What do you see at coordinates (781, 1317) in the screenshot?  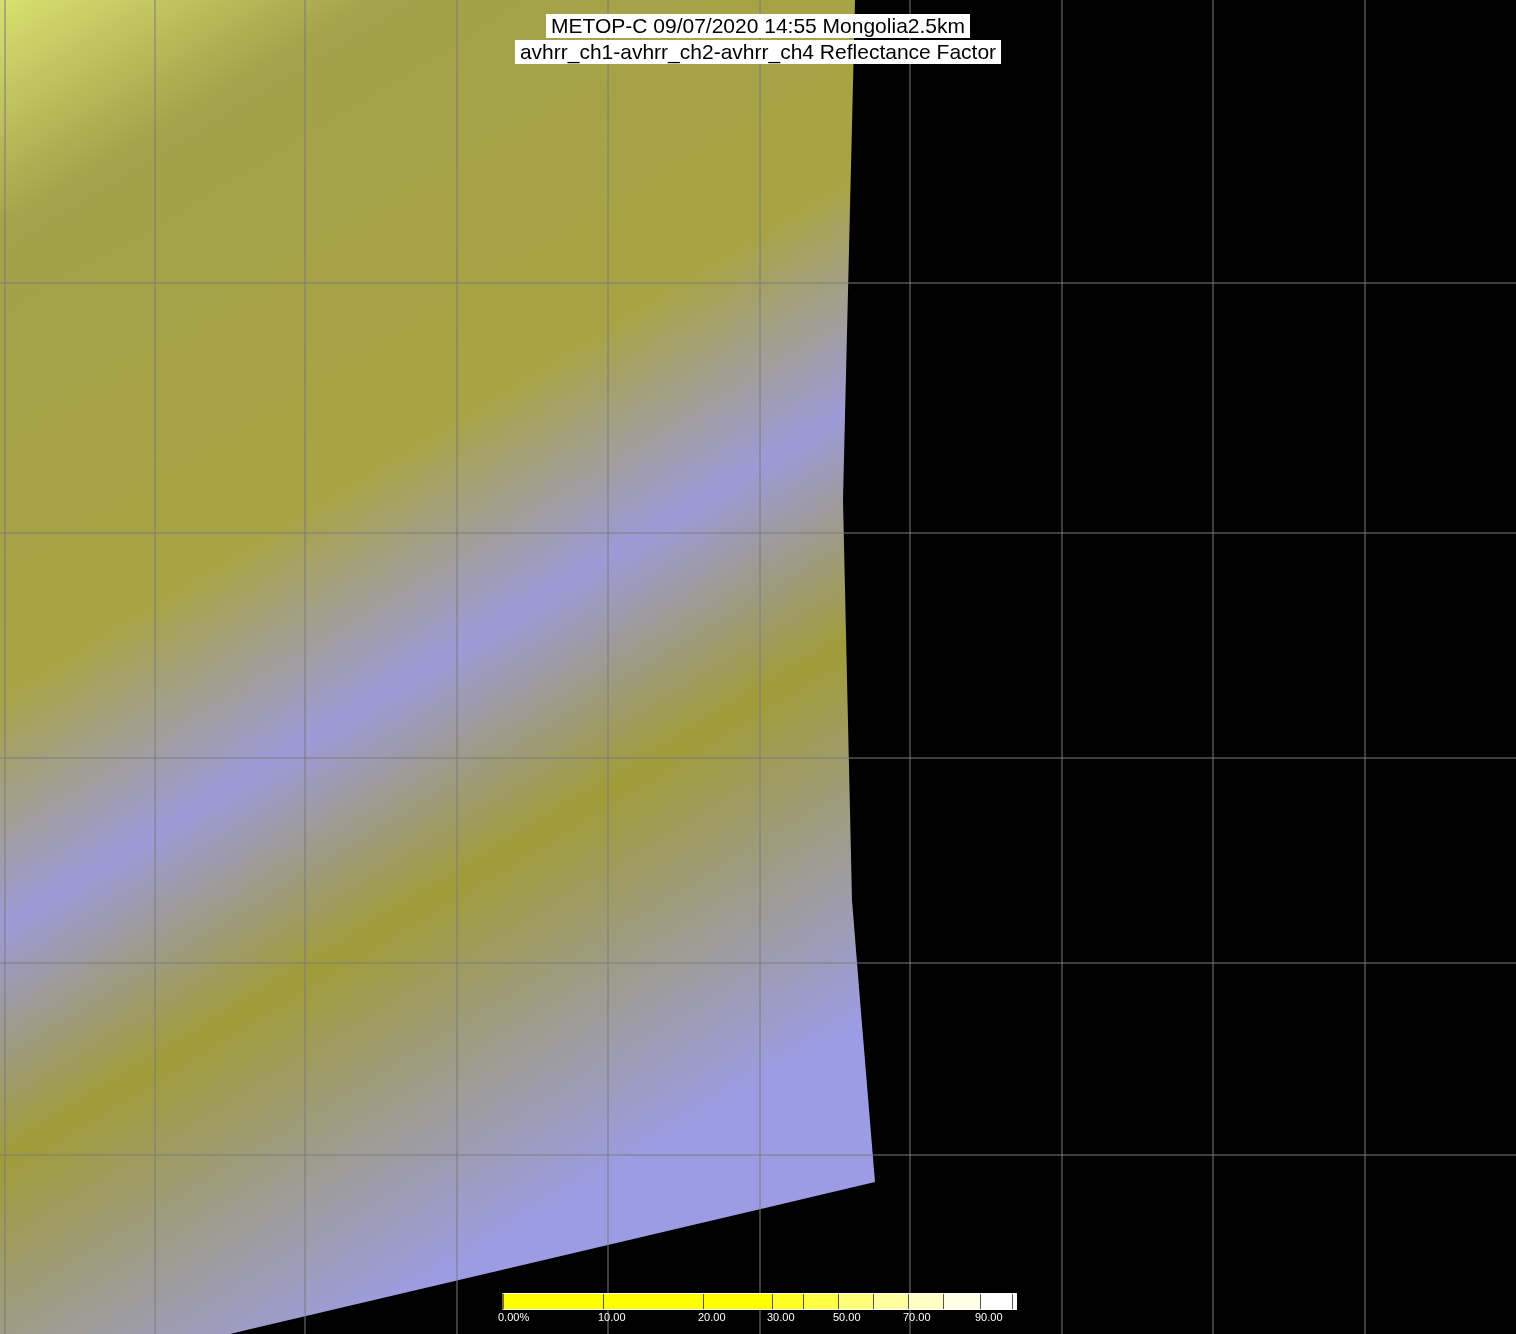 I see `scale-label: 30.00` at bounding box center [781, 1317].